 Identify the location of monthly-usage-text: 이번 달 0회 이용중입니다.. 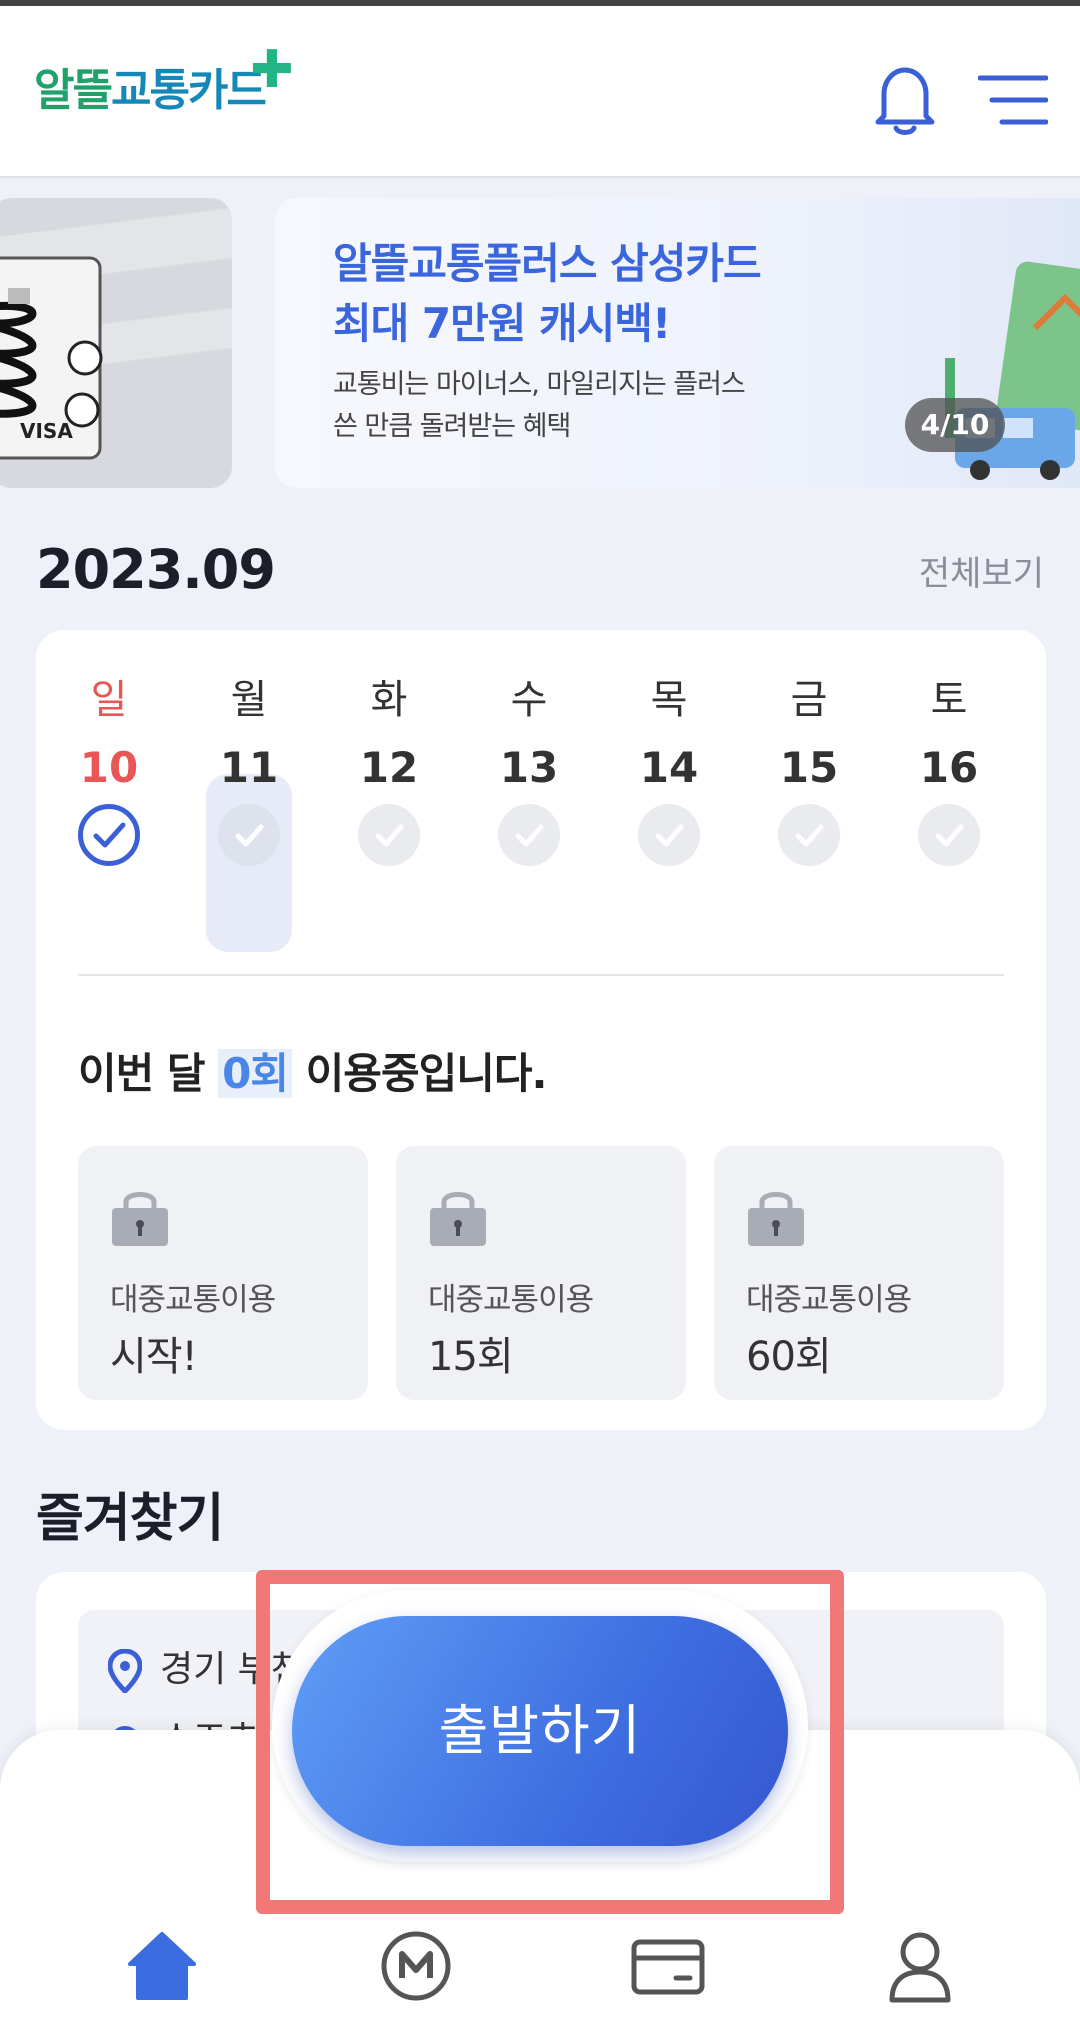
(313, 1070).